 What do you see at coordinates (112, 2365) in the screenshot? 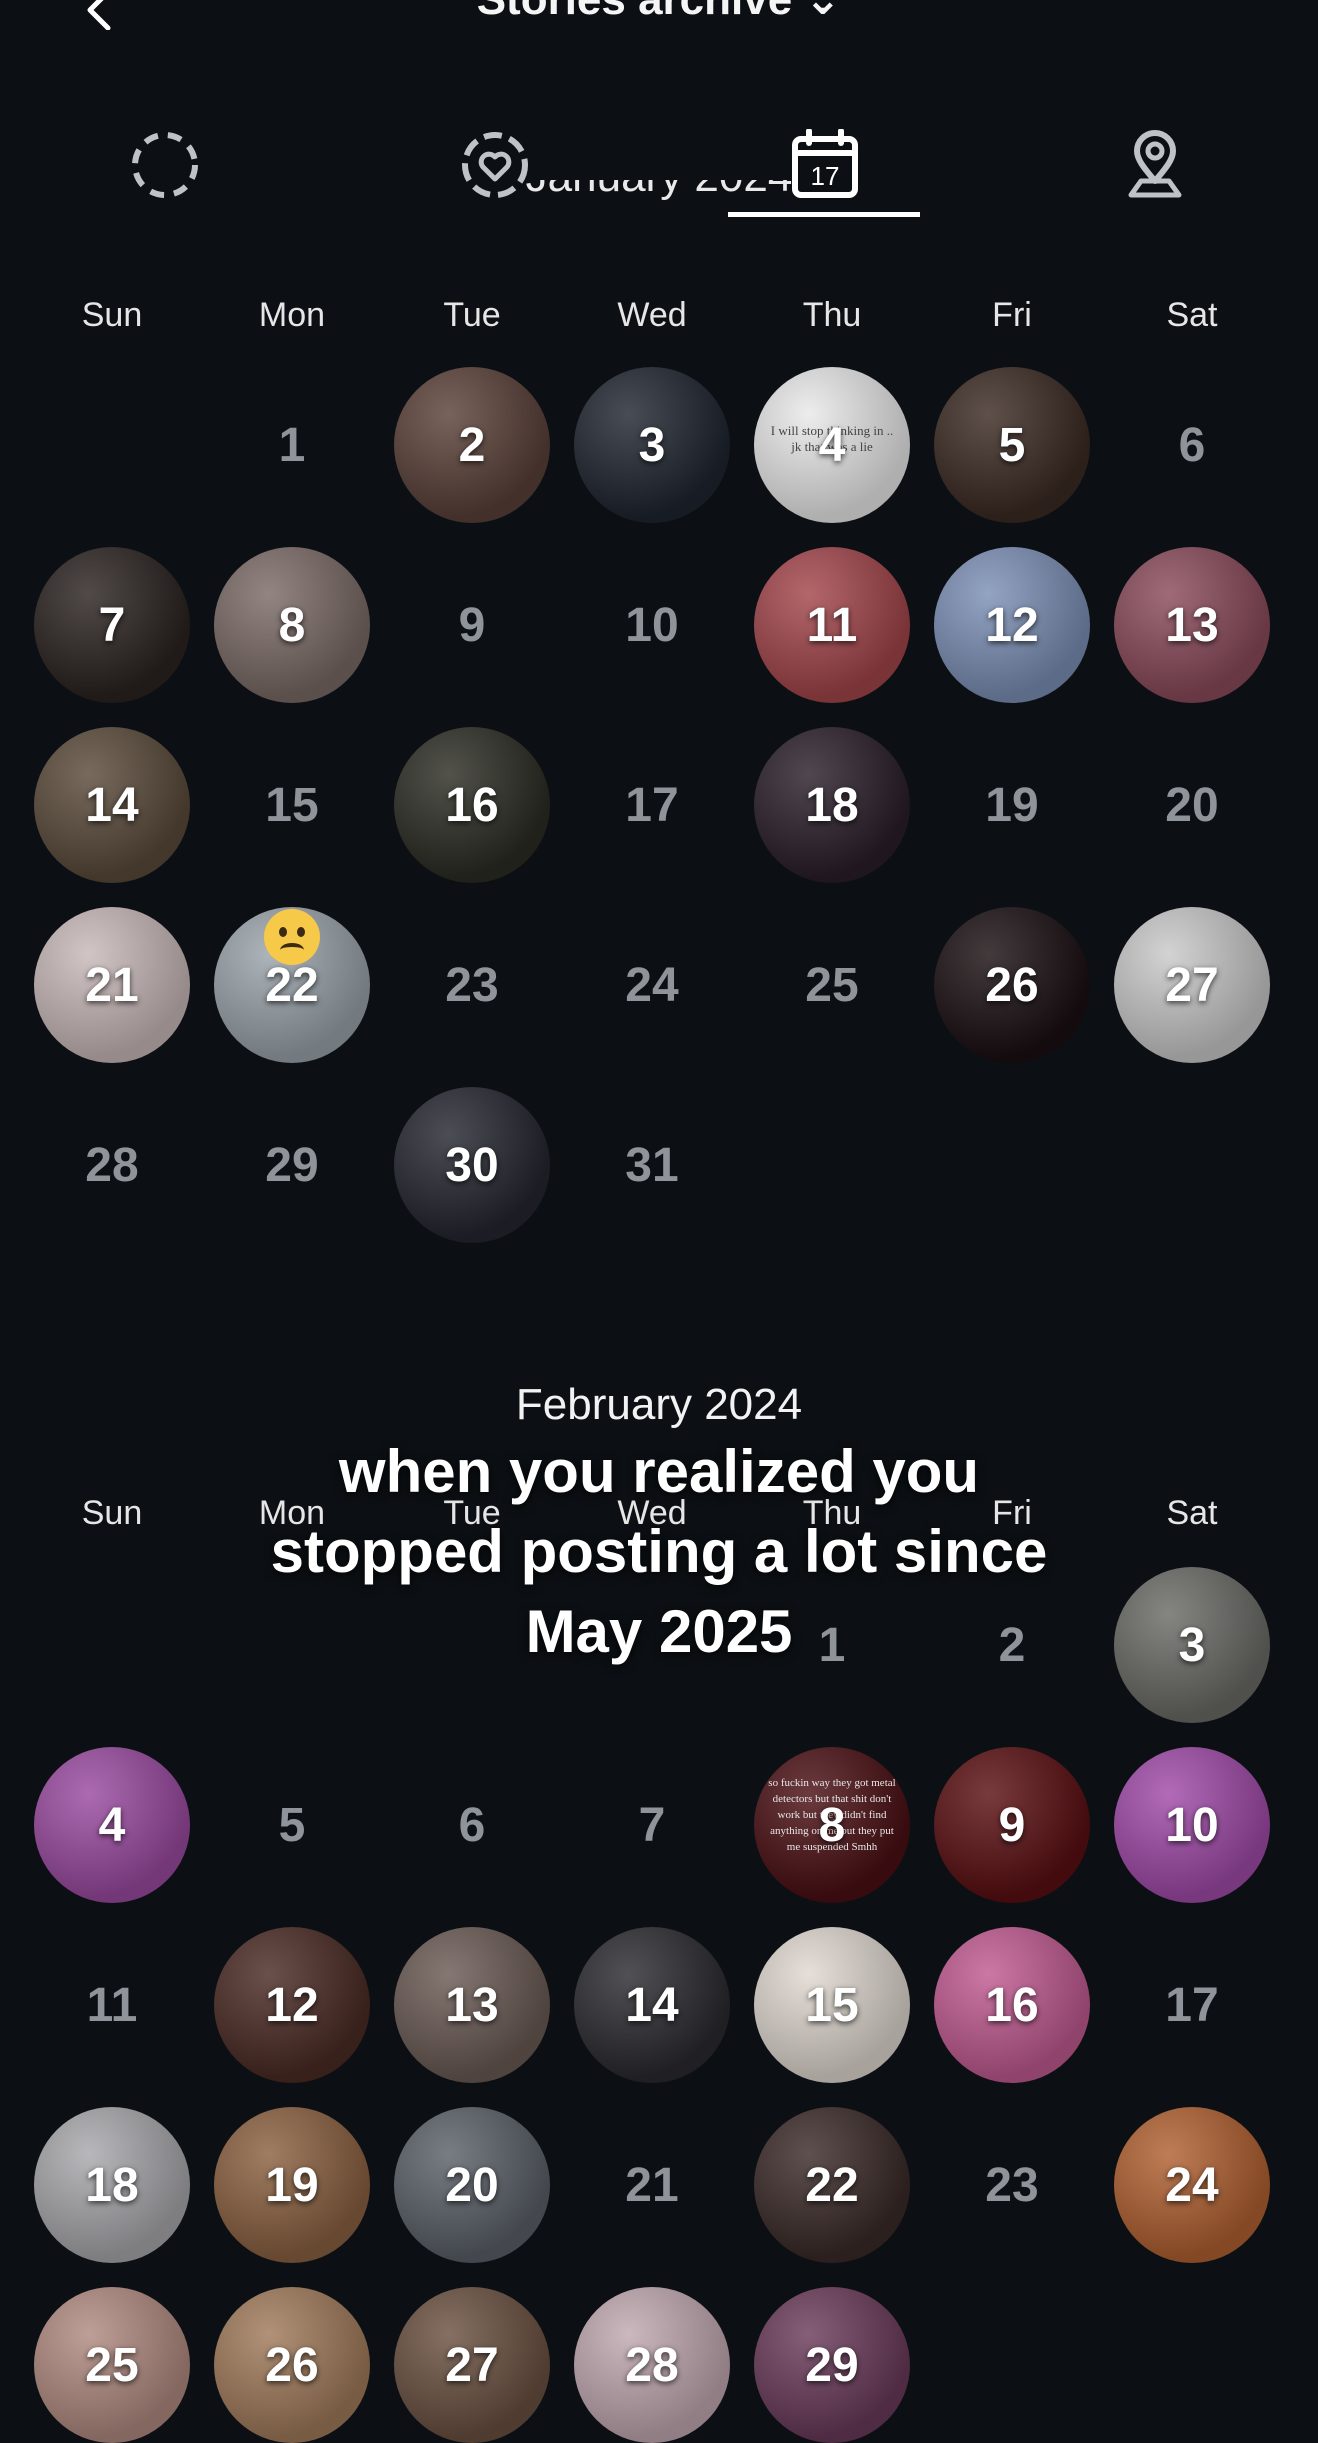
I see `story-day-25: 25` at bounding box center [112, 2365].